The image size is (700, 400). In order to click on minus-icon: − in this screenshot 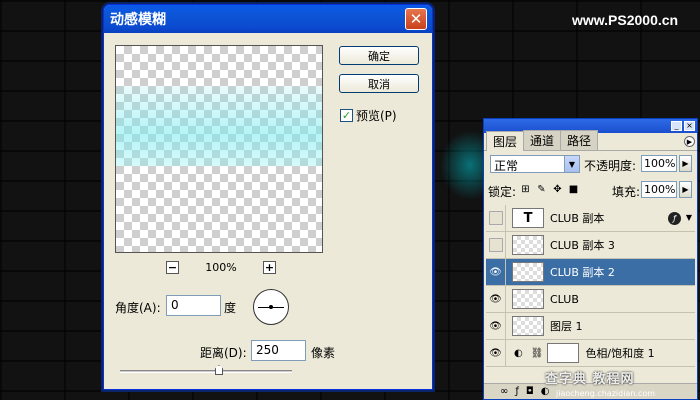, I will do `click(172, 267)`.